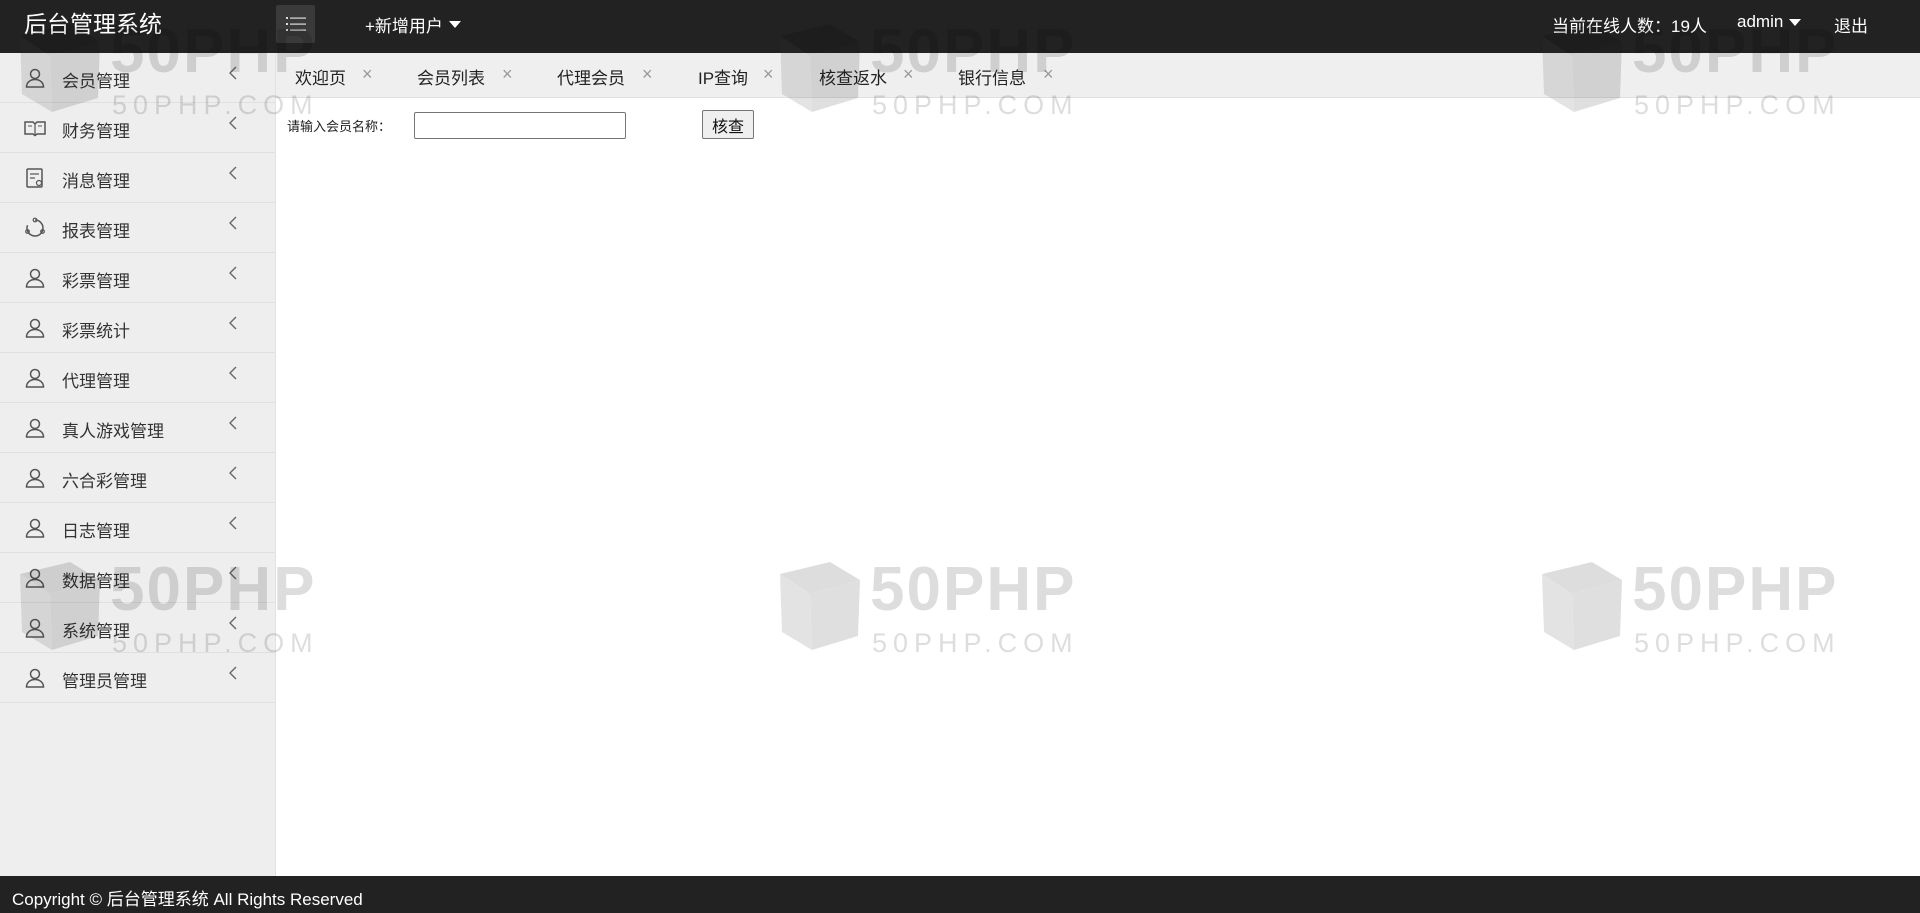  I want to click on sidebar-item-label: 彩票统计, so click(96, 331).